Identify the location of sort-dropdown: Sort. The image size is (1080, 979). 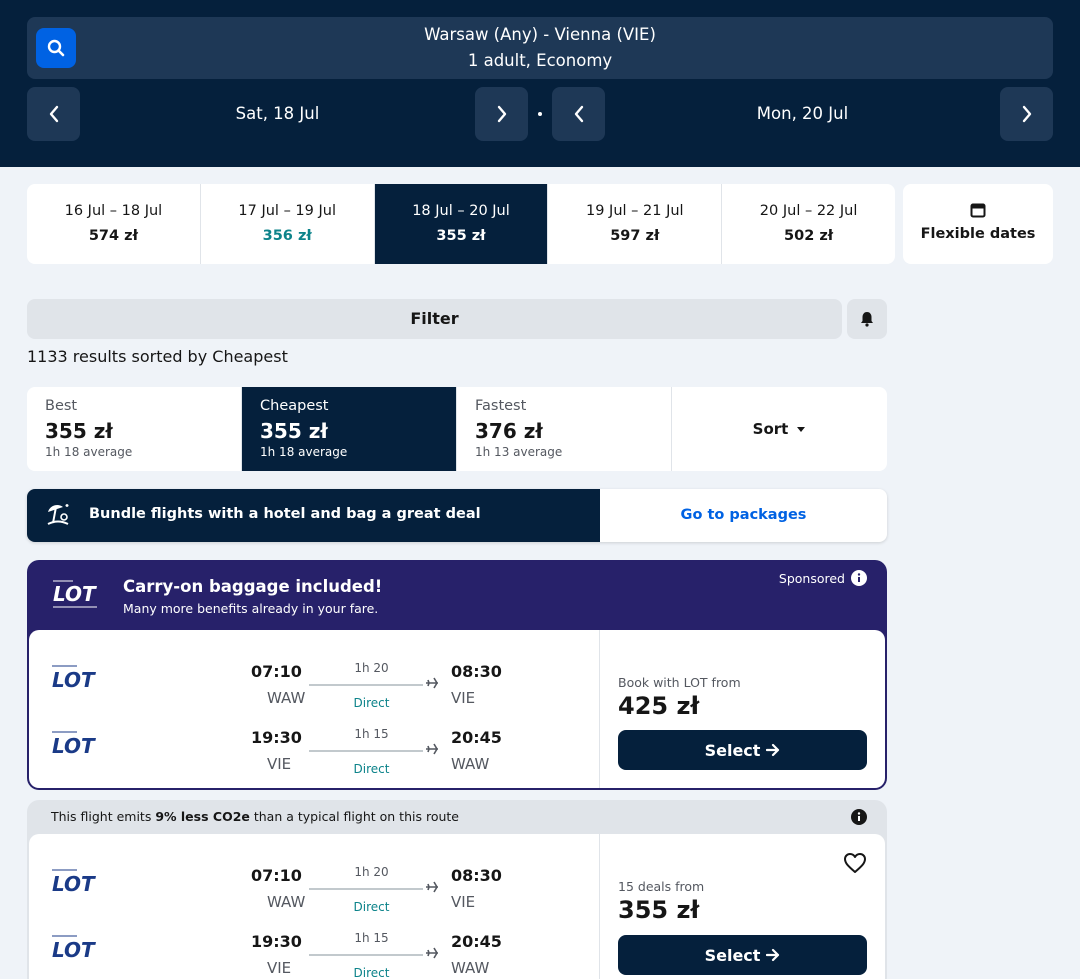
(779, 429).